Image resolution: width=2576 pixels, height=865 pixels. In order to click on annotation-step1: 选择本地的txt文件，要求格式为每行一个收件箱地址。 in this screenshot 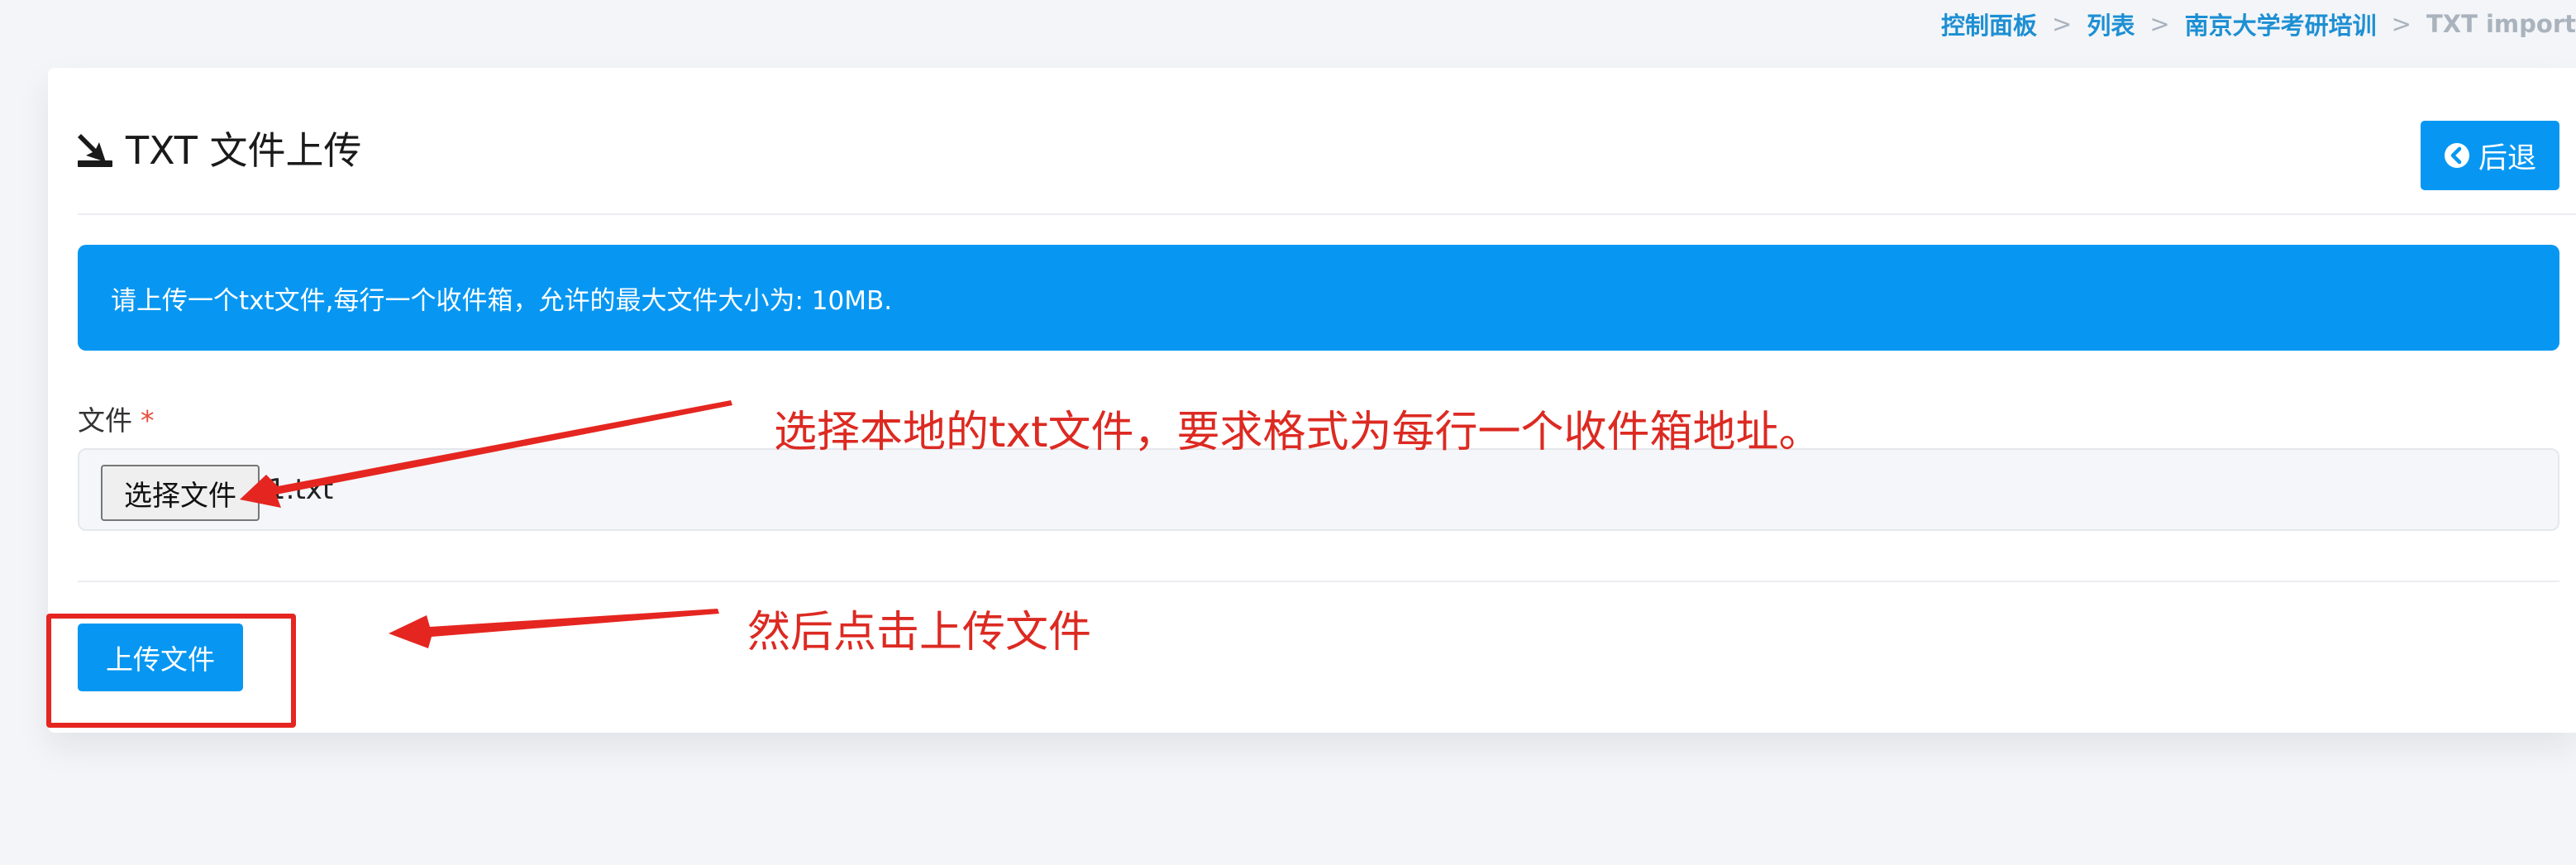, I will do `click(1298, 432)`.